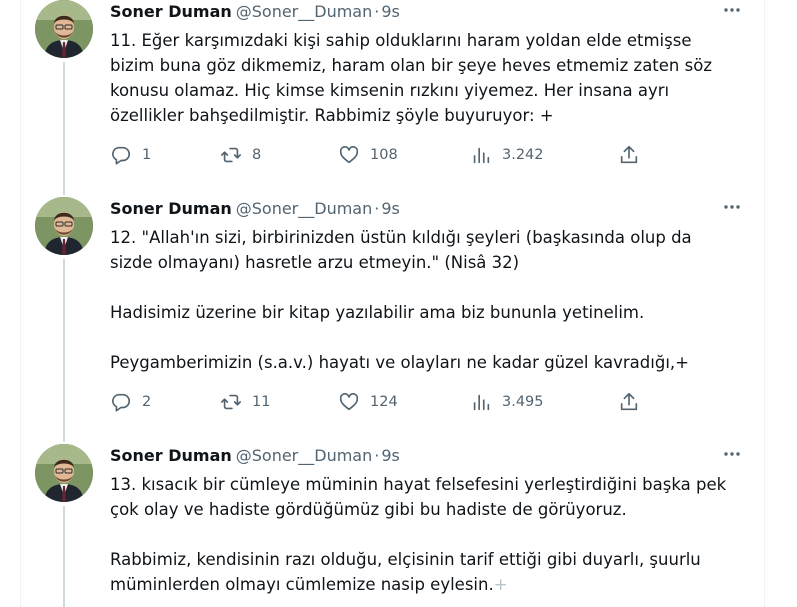 The width and height of the screenshot is (797, 607). I want to click on reply-count: 1, so click(147, 155).